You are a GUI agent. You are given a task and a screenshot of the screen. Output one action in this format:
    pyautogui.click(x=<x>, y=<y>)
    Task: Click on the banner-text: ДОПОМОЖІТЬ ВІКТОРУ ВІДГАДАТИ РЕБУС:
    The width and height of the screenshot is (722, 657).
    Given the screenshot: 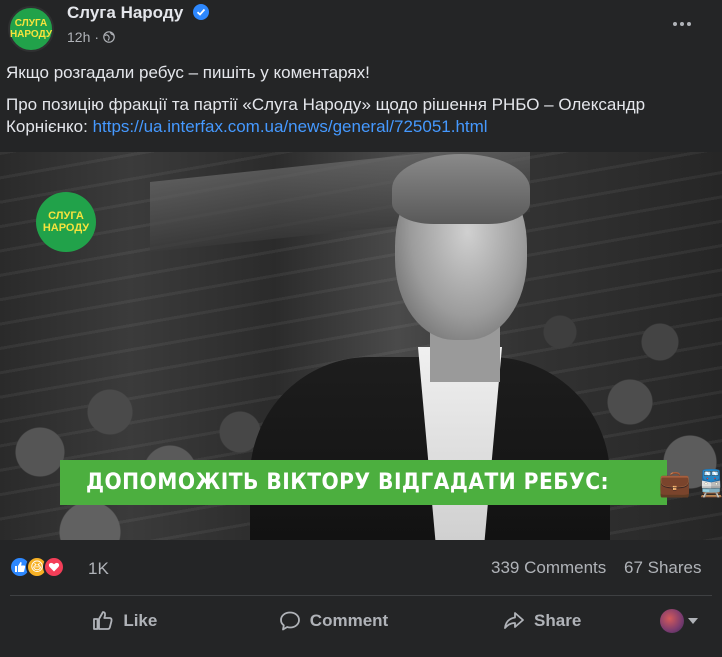 What is the action you would take?
    pyautogui.click(x=348, y=482)
    